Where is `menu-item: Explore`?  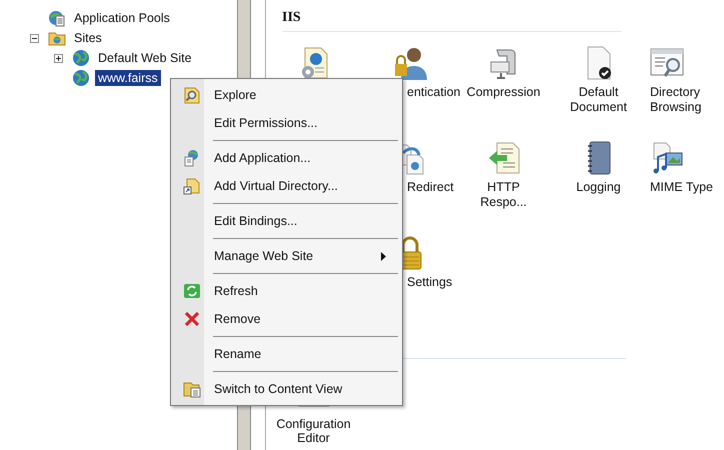 menu-item: Explore is located at coordinates (286, 95).